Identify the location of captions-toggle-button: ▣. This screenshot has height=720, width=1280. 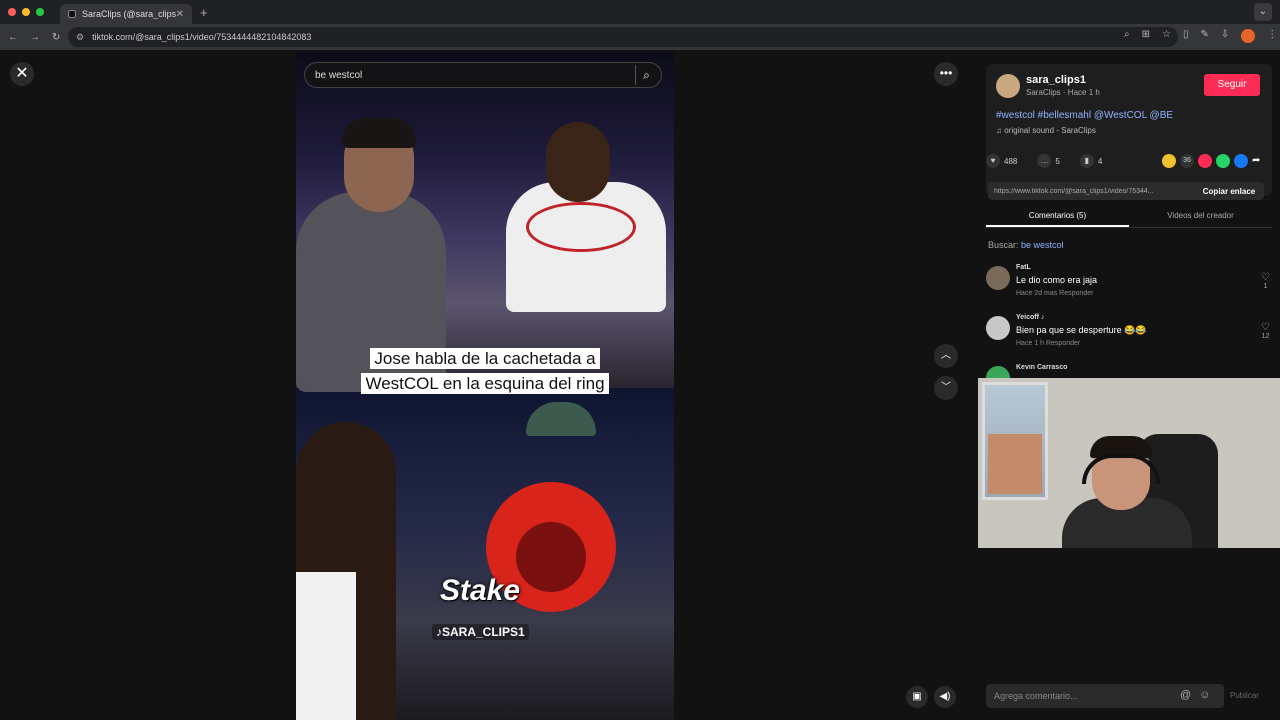
(917, 697).